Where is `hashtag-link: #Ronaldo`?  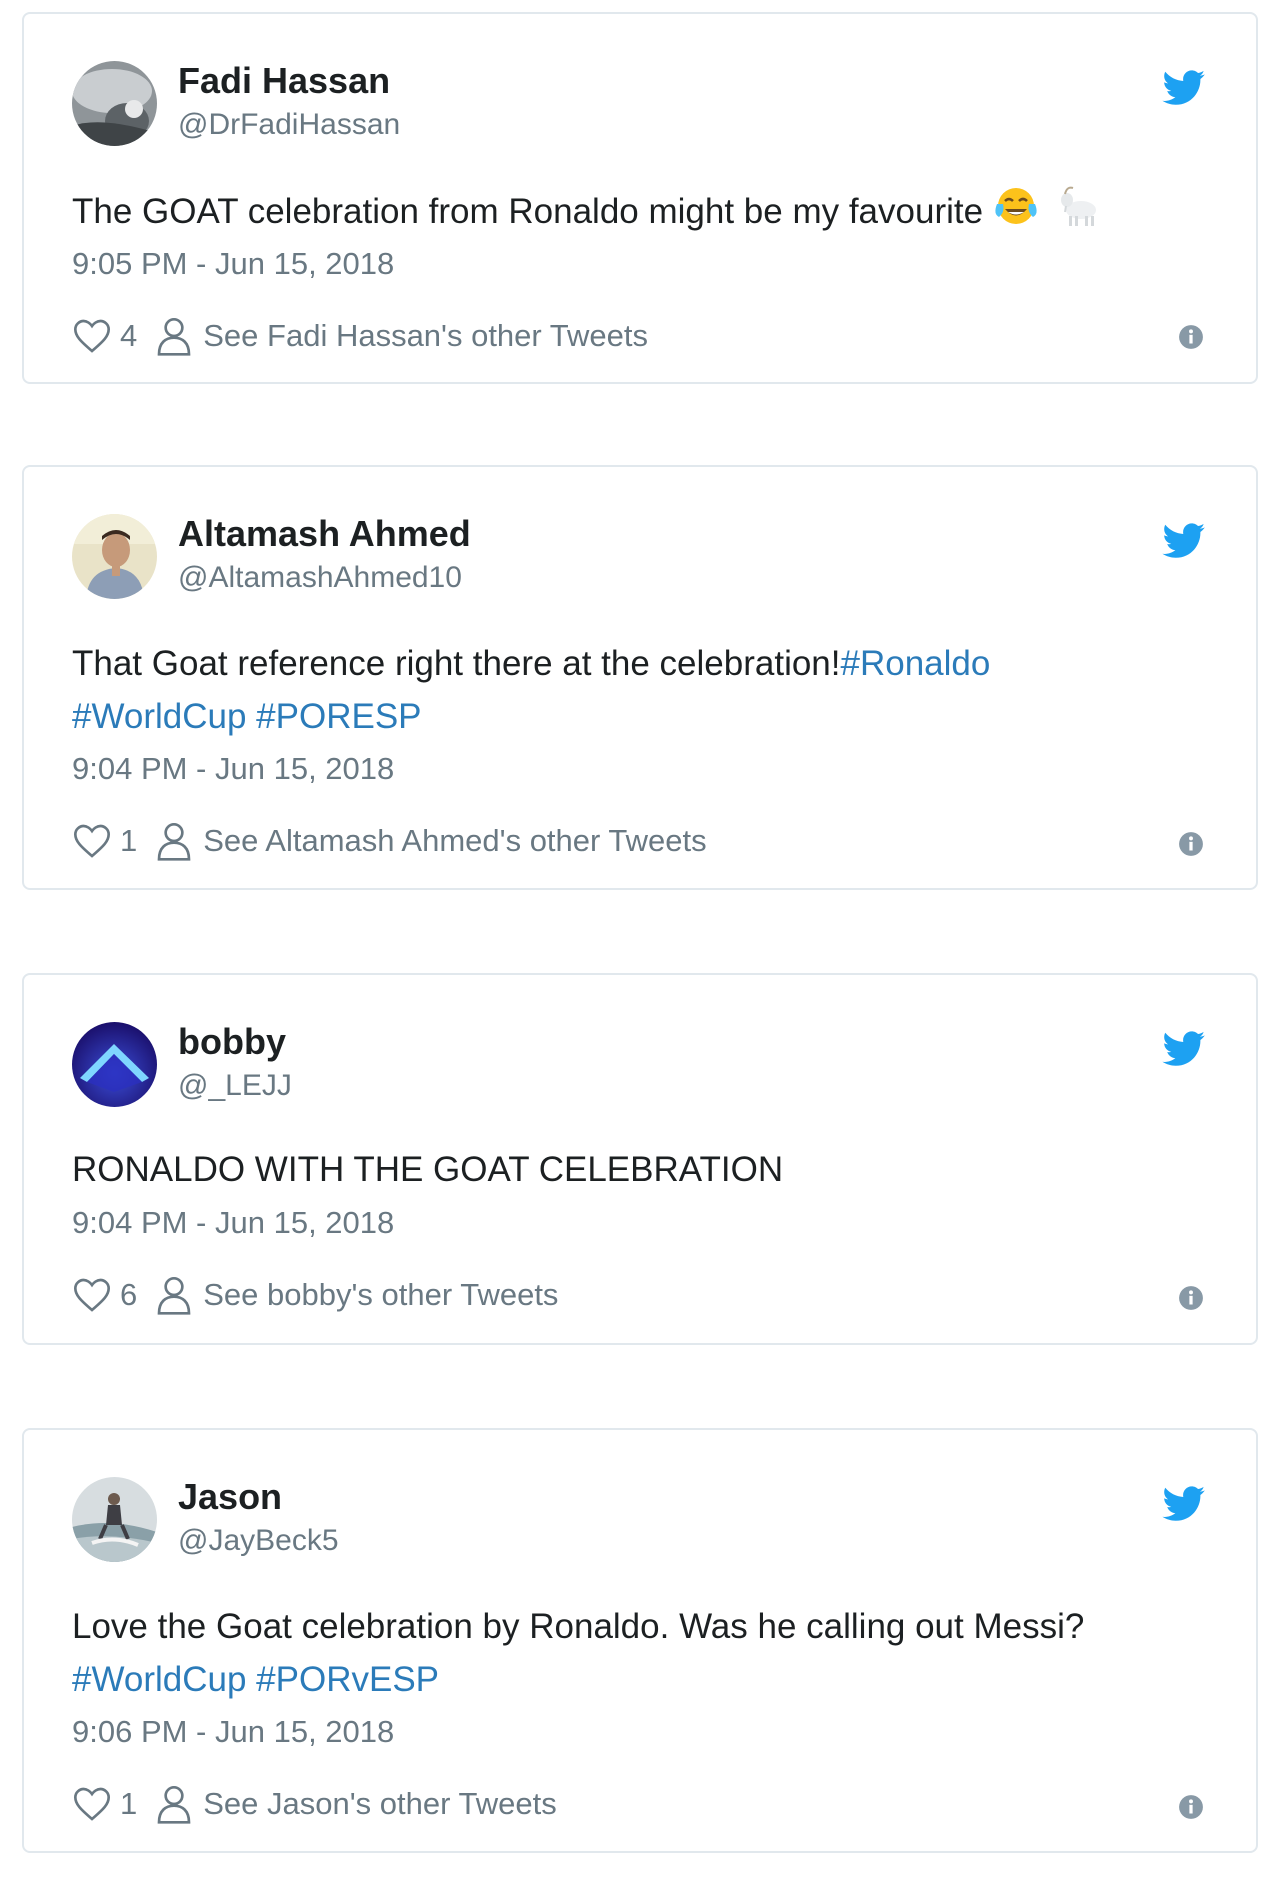
hashtag-link: #Ronaldo is located at coordinates (916, 663).